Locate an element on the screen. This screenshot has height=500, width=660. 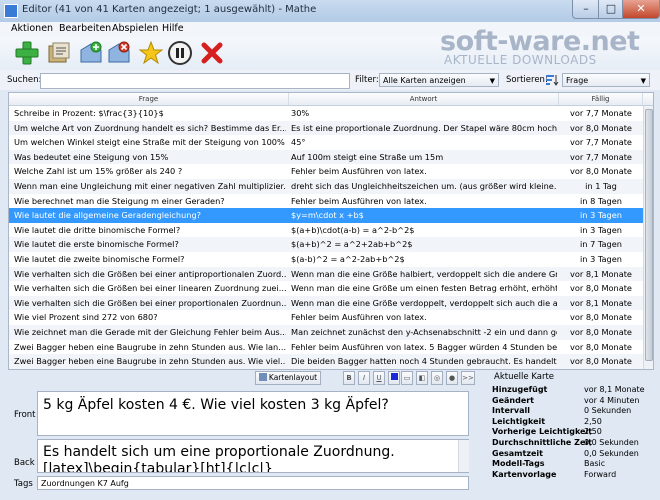
delete-icon is located at coordinates (212, 53).